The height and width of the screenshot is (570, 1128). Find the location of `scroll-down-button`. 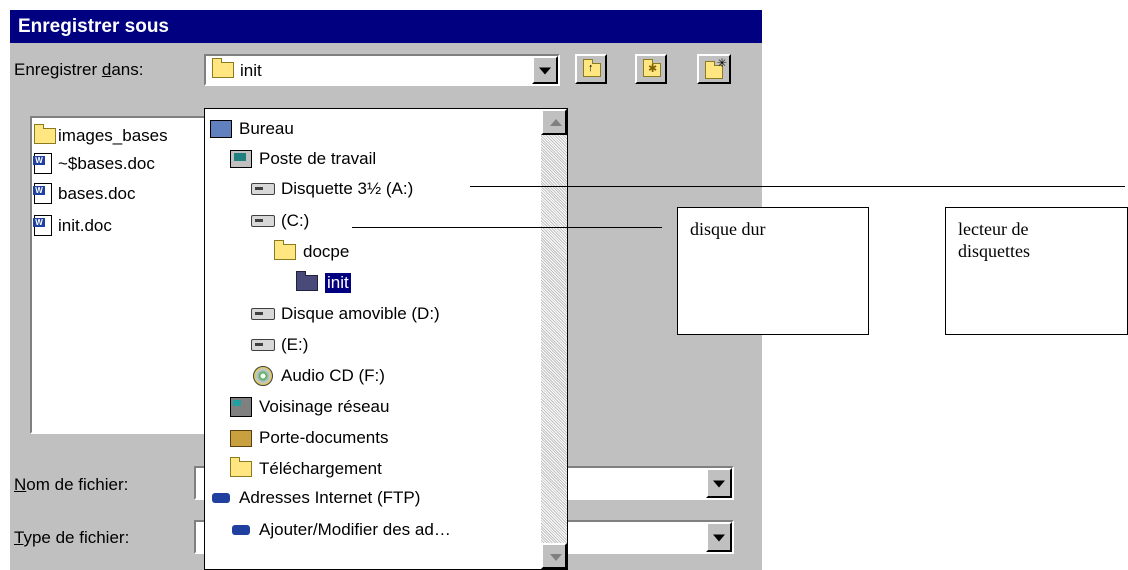

scroll-down-button is located at coordinates (554, 556).